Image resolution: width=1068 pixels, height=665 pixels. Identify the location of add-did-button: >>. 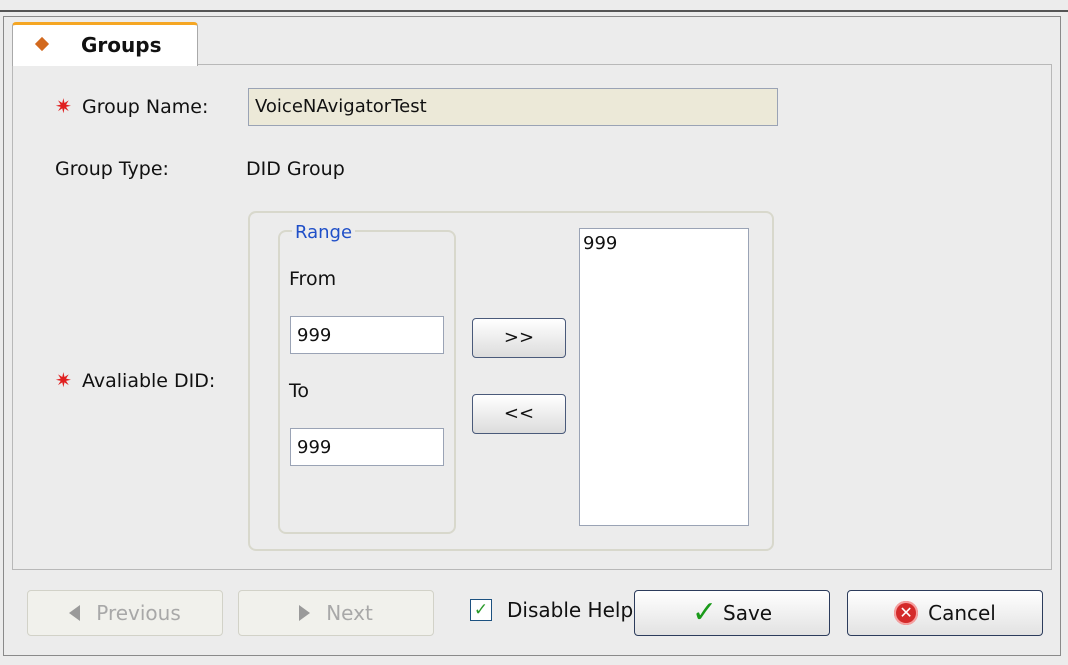
(519, 338).